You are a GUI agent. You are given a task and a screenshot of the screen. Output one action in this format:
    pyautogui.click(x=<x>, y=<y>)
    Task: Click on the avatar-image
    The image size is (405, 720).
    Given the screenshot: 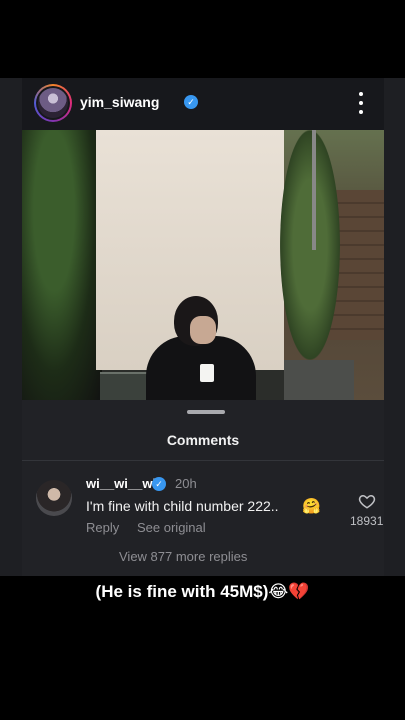 What is the action you would take?
    pyautogui.click(x=53, y=103)
    